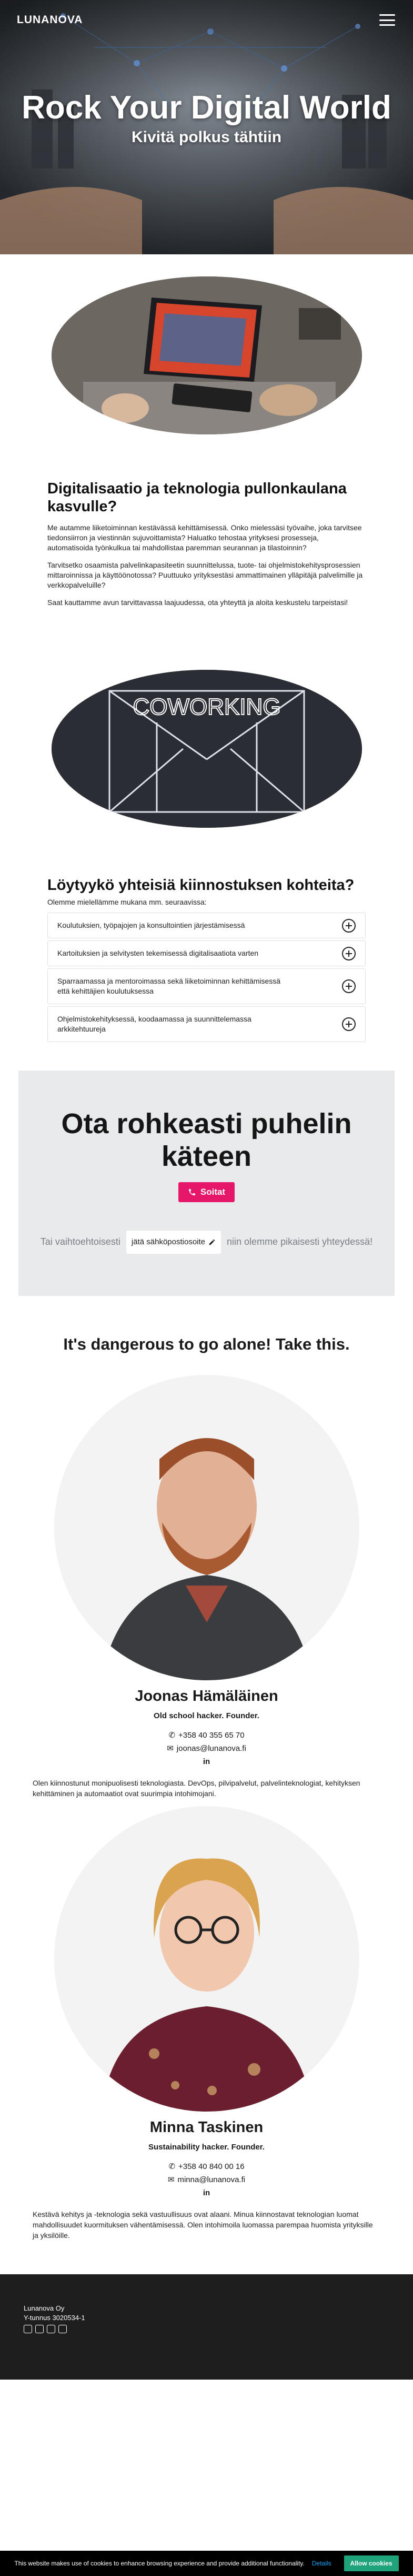  Describe the element at coordinates (206, 1748) in the screenshot. I see `email-link: ✉ joonas@lunanova.fi` at that location.